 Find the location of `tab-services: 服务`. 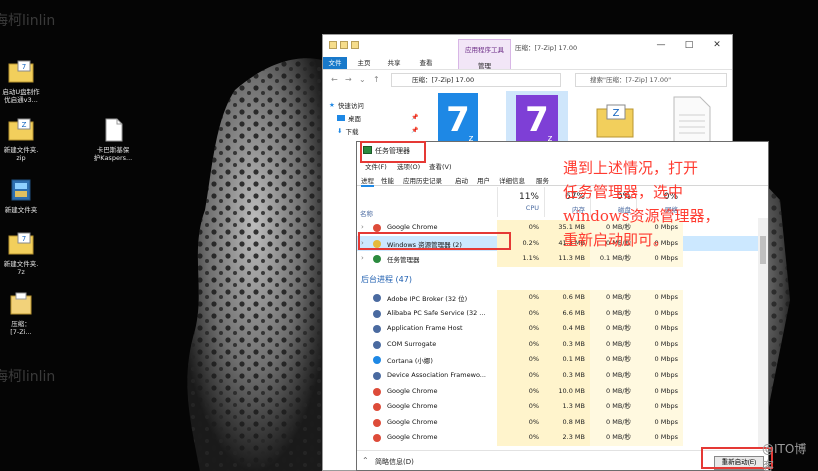

tab-services: 服务 is located at coordinates (542, 180).